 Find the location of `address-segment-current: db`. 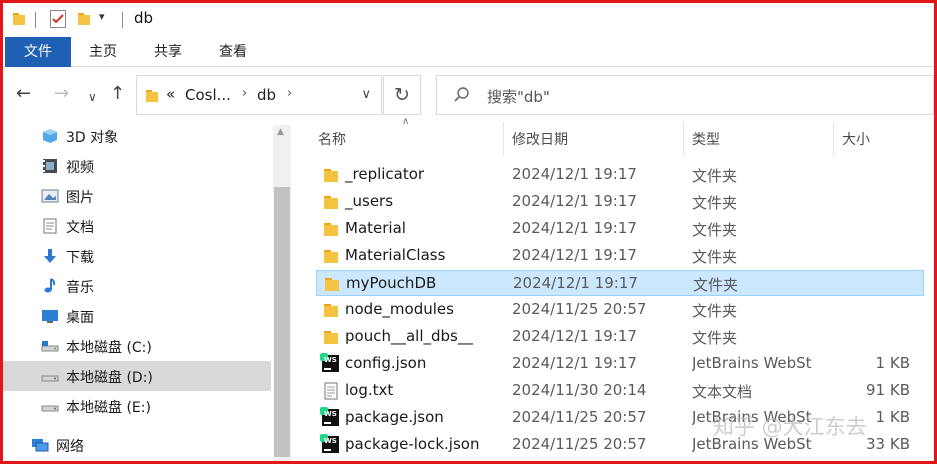

address-segment-current: db is located at coordinates (266, 95).